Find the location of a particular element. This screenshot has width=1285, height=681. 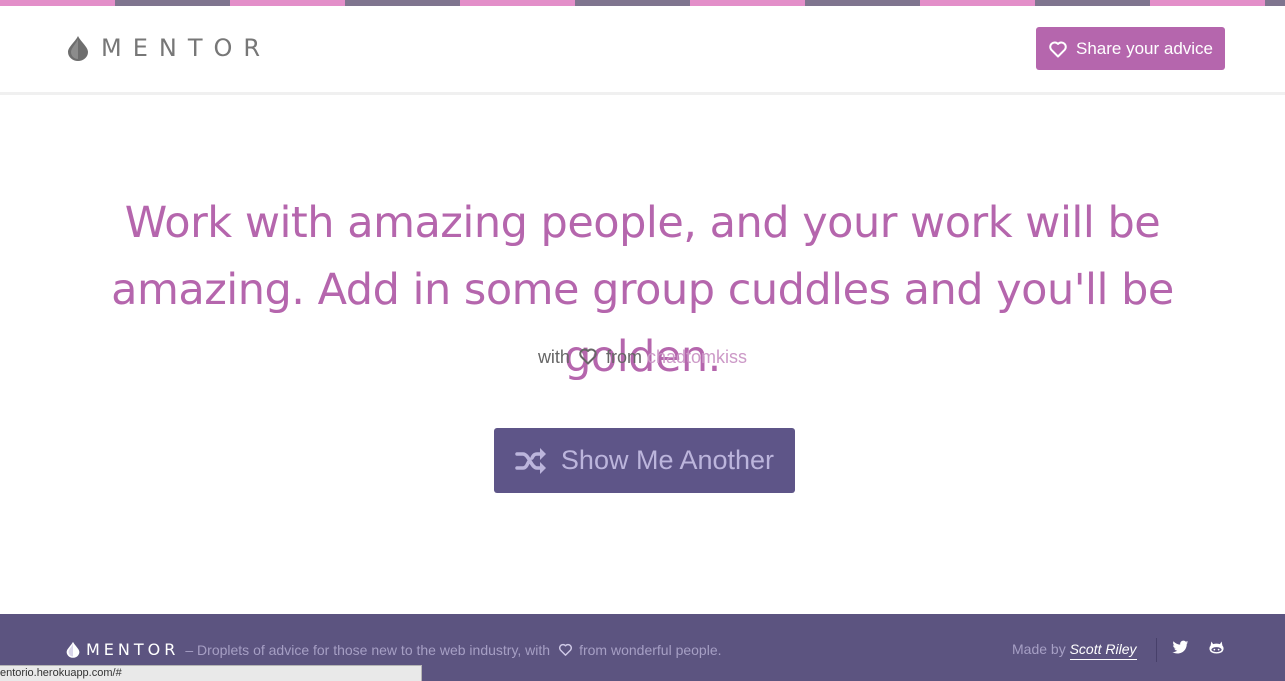

footer-wordmark: MENTOR is located at coordinates (133, 649).